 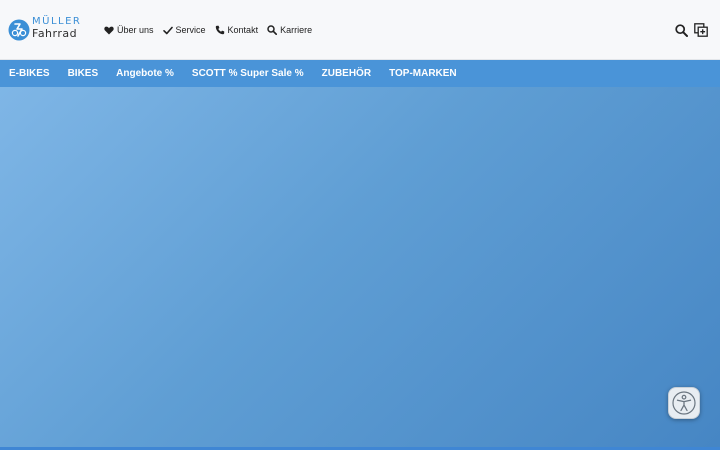 I want to click on util-link-karriere: Karriere, so click(x=289, y=30).